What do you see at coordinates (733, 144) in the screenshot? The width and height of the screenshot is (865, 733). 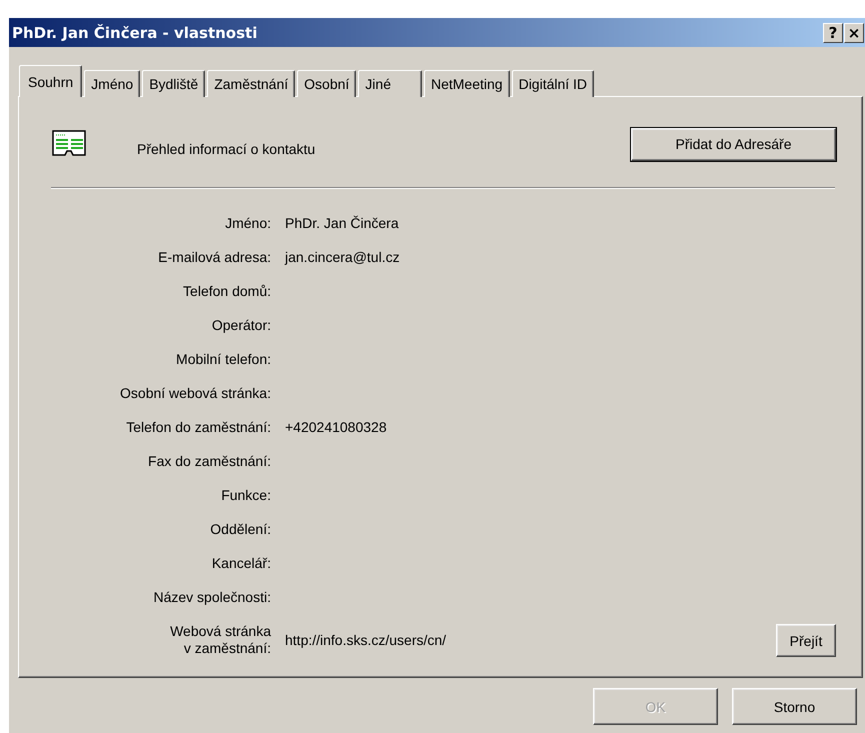 I see `add-to-address-book-button: Přidat do Adresáře` at bounding box center [733, 144].